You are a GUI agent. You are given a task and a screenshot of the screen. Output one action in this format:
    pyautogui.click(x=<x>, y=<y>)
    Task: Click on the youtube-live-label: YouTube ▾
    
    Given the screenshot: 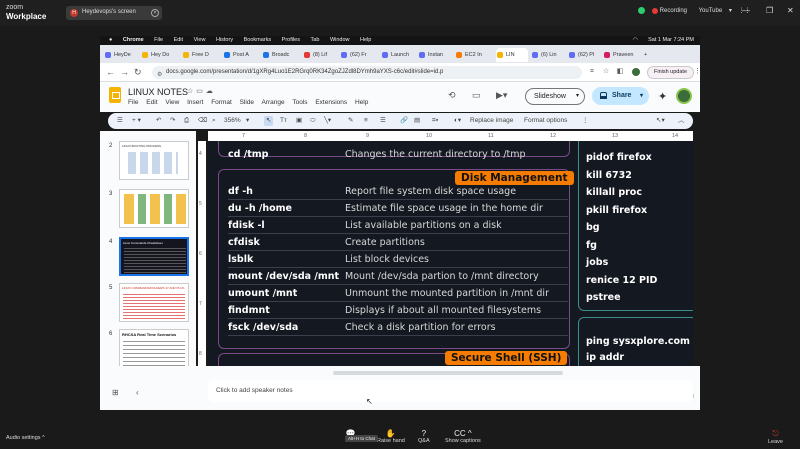 What is the action you would take?
    pyautogui.click(x=715, y=11)
    